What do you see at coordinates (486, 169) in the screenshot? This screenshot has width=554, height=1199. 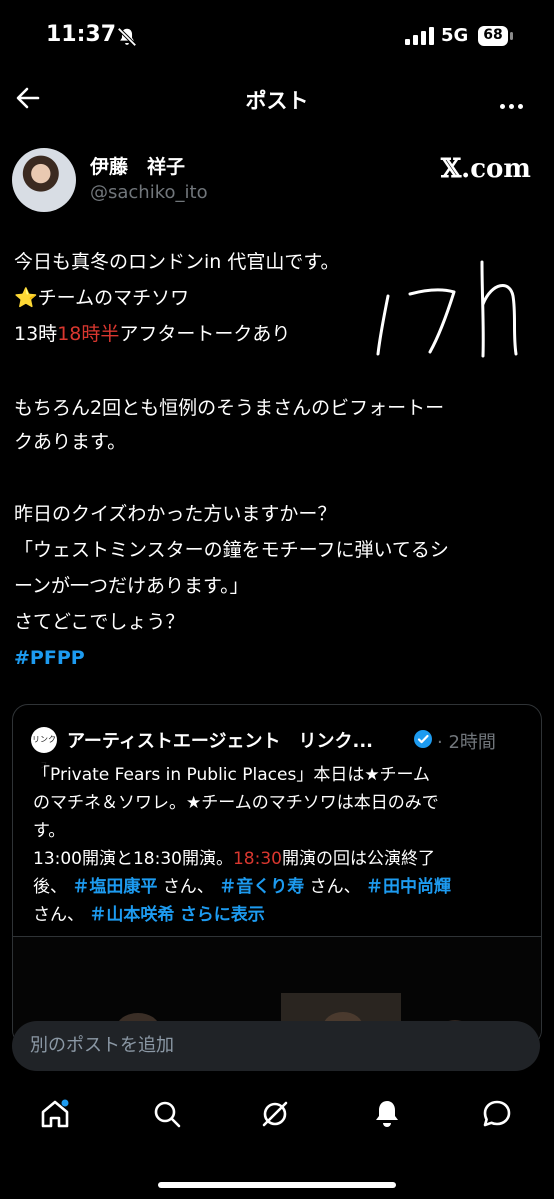 I see `source-label: 𝕏.com` at bounding box center [486, 169].